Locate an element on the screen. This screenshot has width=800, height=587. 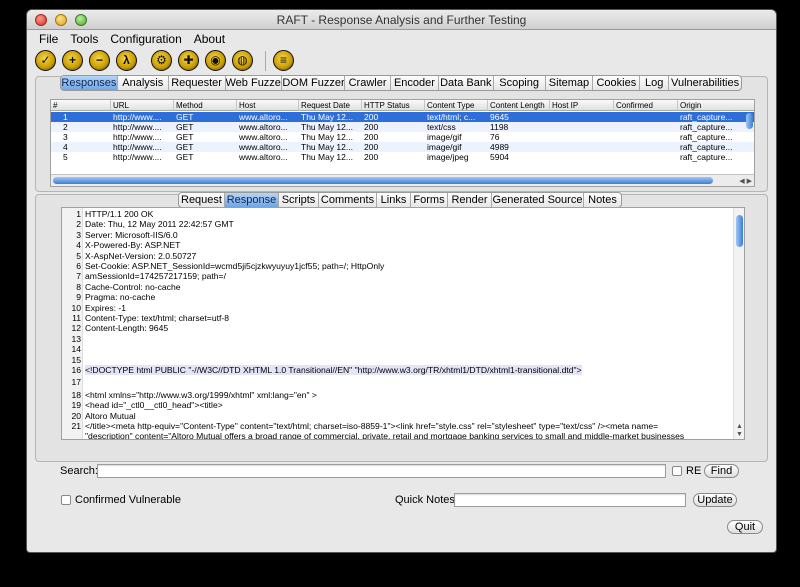
tab-generated-source: Generated Source is located at coordinates (538, 200).